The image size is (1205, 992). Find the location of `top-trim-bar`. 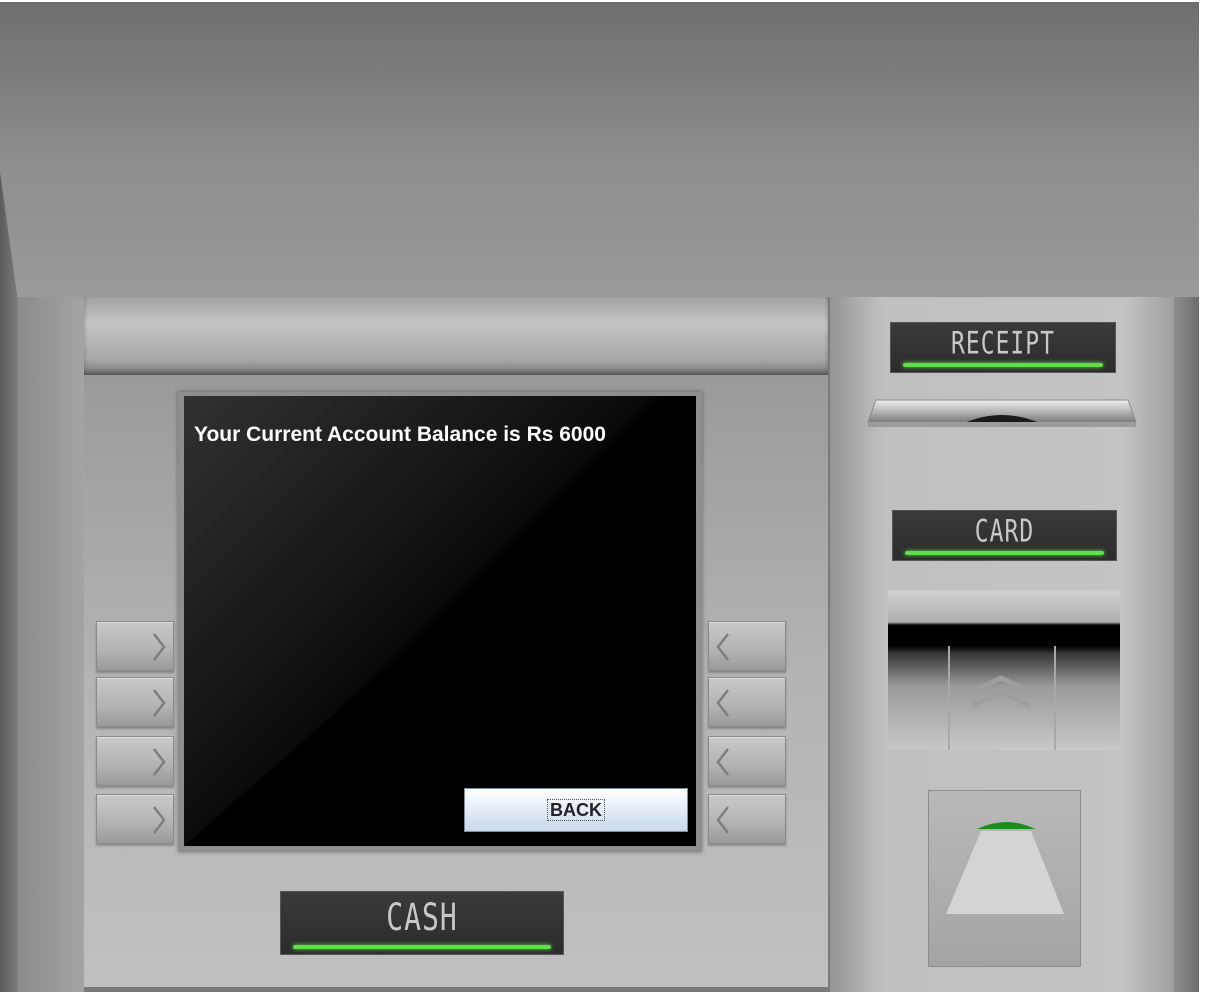

top-trim-bar is located at coordinates (456, 336).